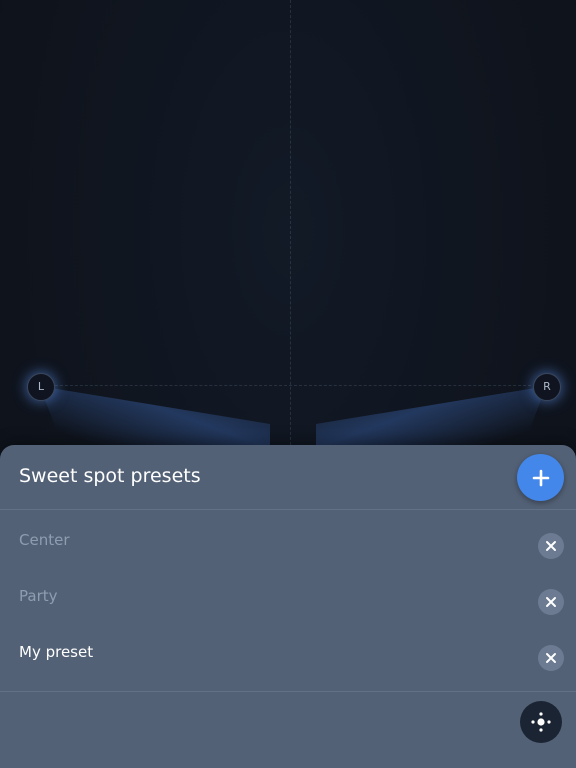 This screenshot has width=576, height=768. Describe the element at coordinates (288, 650) in the screenshot. I see `preset-item-my-preset: My preset` at that location.